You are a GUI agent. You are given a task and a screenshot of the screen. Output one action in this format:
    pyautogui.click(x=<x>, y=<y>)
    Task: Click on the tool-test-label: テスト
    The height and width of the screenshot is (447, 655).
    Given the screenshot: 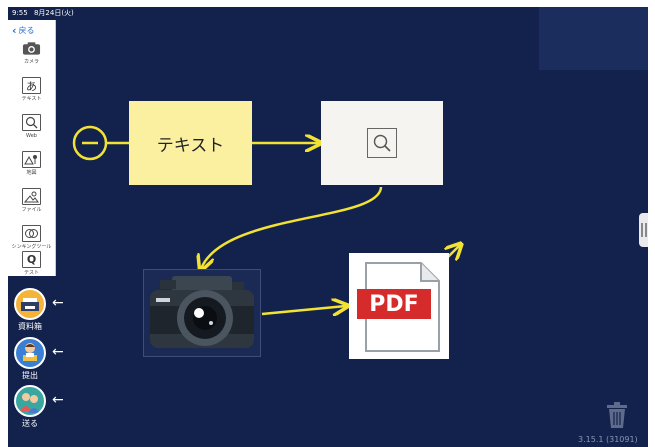 What is the action you would take?
    pyautogui.click(x=31, y=273)
    